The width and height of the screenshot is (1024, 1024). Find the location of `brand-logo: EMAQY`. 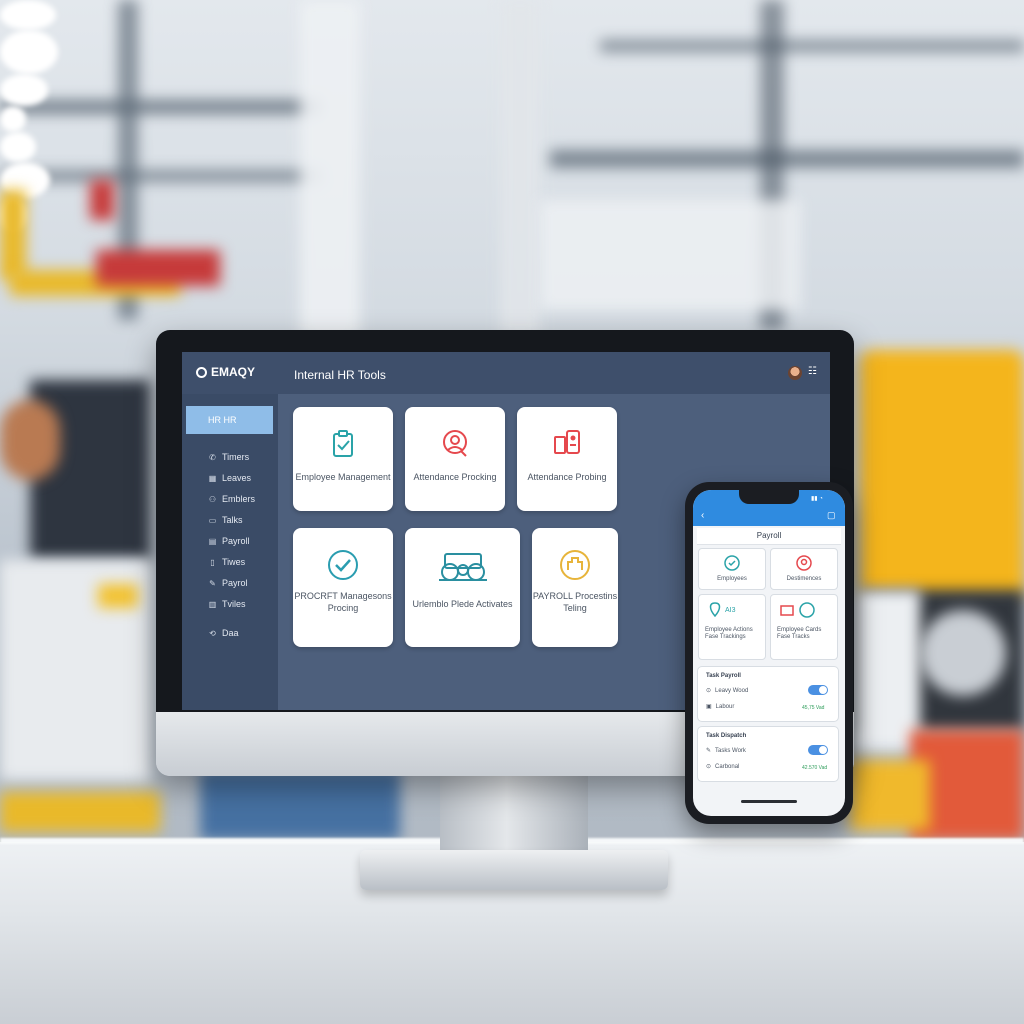

brand-logo: EMAQY is located at coordinates (225, 372).